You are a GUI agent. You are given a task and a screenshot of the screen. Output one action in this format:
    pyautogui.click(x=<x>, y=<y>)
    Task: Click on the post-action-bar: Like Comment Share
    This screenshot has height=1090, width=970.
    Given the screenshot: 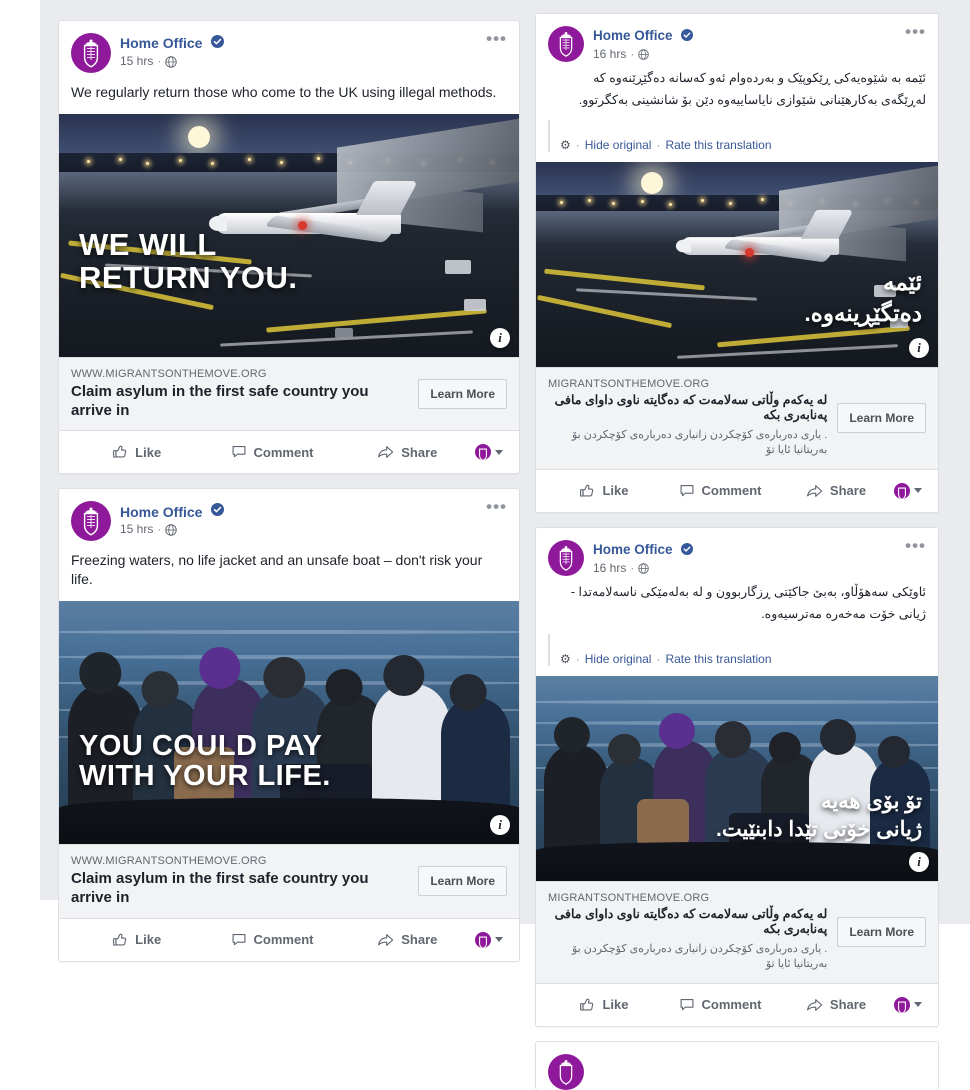 What is the action you would take?
    pyautogui.click(x=737, y=1004)
    